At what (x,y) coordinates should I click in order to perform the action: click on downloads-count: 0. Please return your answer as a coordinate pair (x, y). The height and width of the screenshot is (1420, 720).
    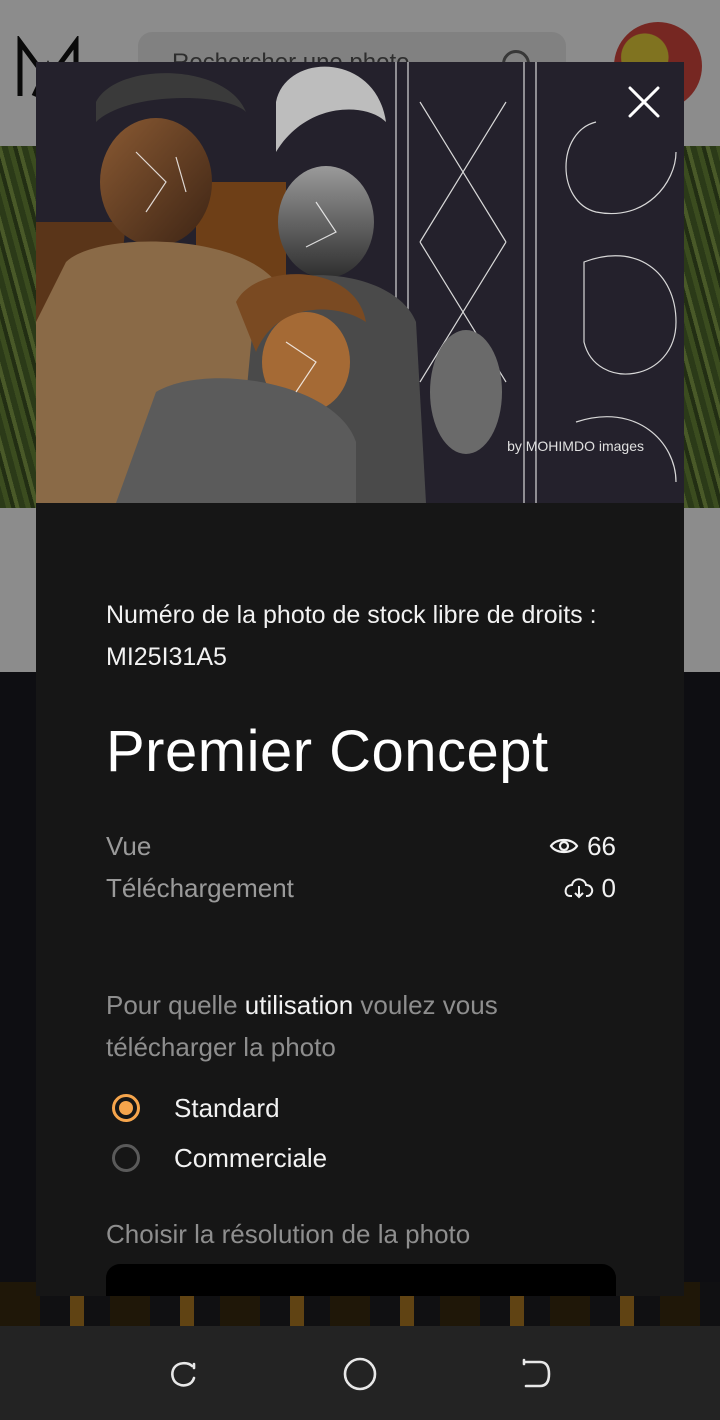
    Looking at the image, I should click on (608, 888).